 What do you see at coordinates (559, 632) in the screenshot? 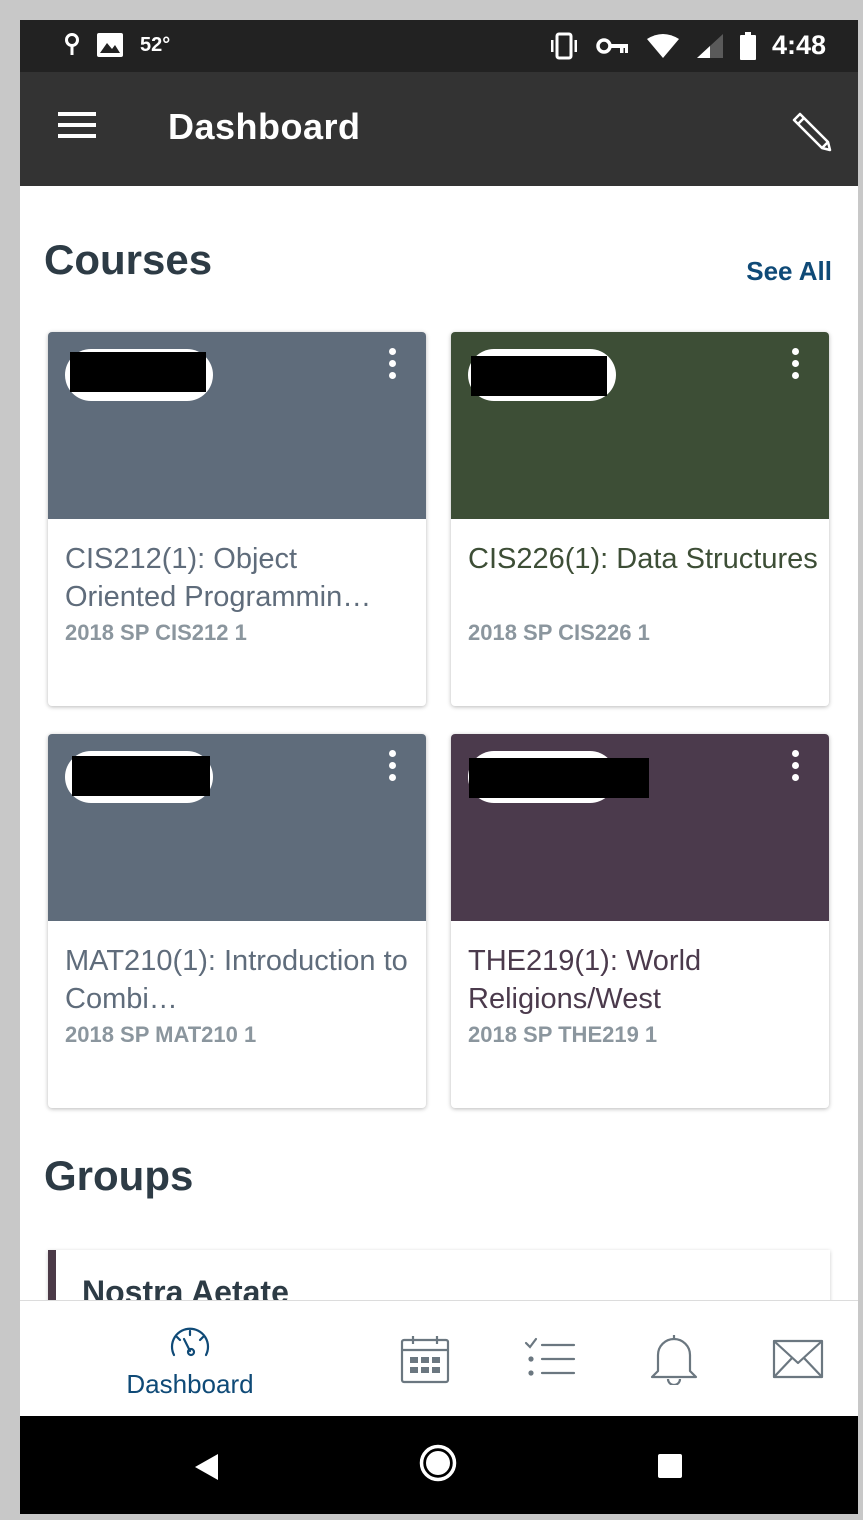
I see `course-code: 2018 SP CIS226 1` at bounding box center [559, 632].